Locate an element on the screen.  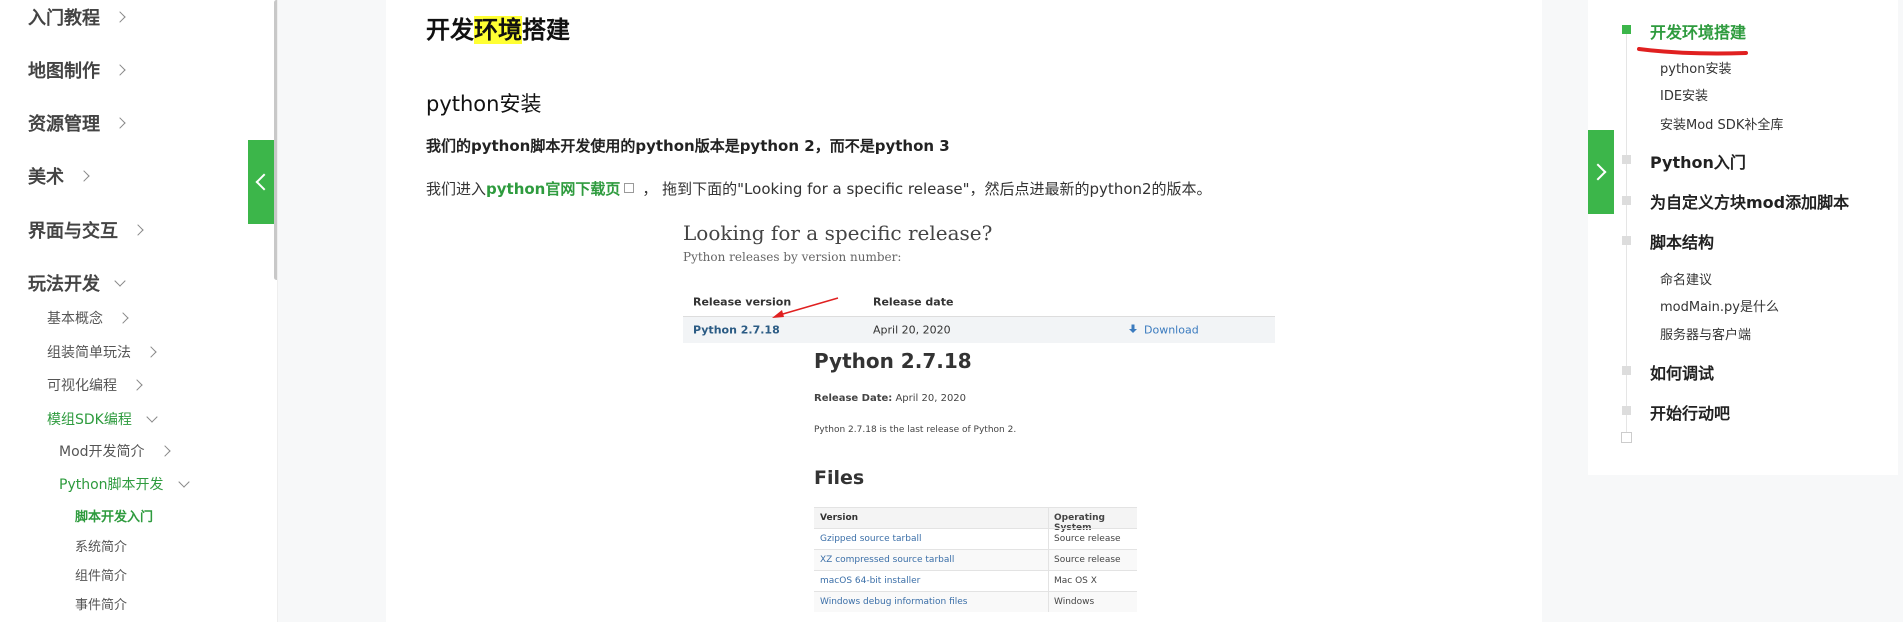
annotation-arrow-icon is located at coordinates (805, 307).